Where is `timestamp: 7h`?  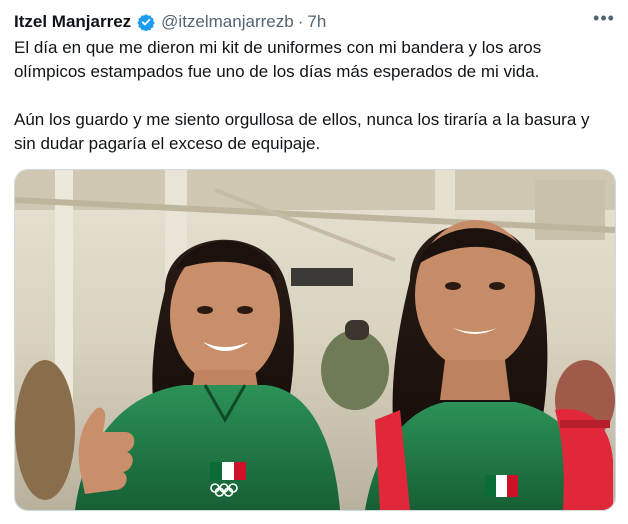
timestamp: 7h is located at coordinates (316, 22).